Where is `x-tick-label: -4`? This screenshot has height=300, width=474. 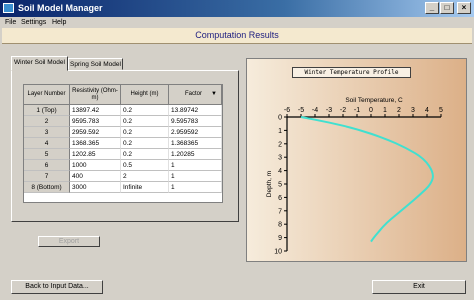 x-tick-label: -4 is located at coordinates (315, 110).